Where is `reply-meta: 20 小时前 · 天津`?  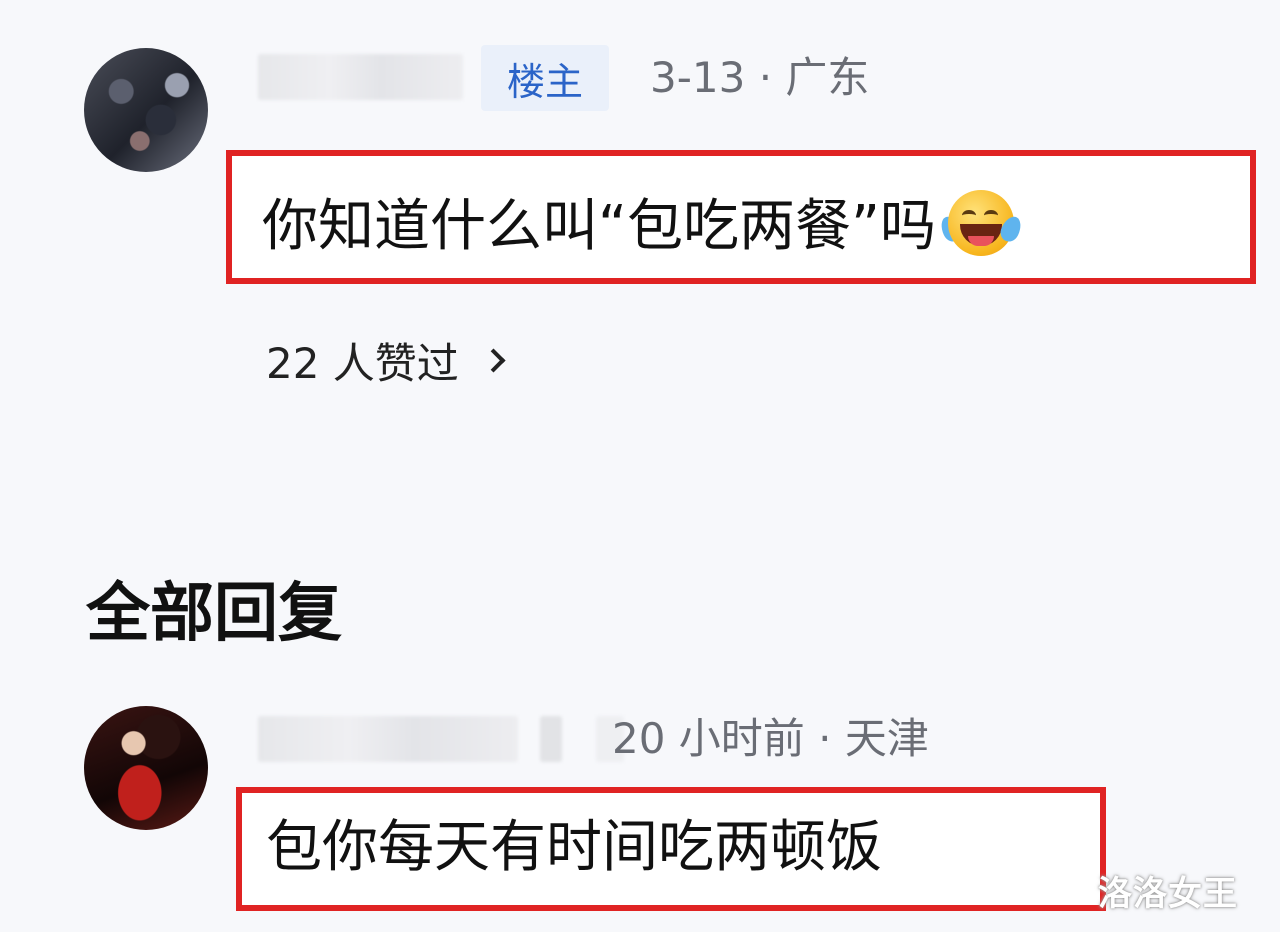 reply-meta: 20 小时前 · 天津 is located at coordinates (770, 739).